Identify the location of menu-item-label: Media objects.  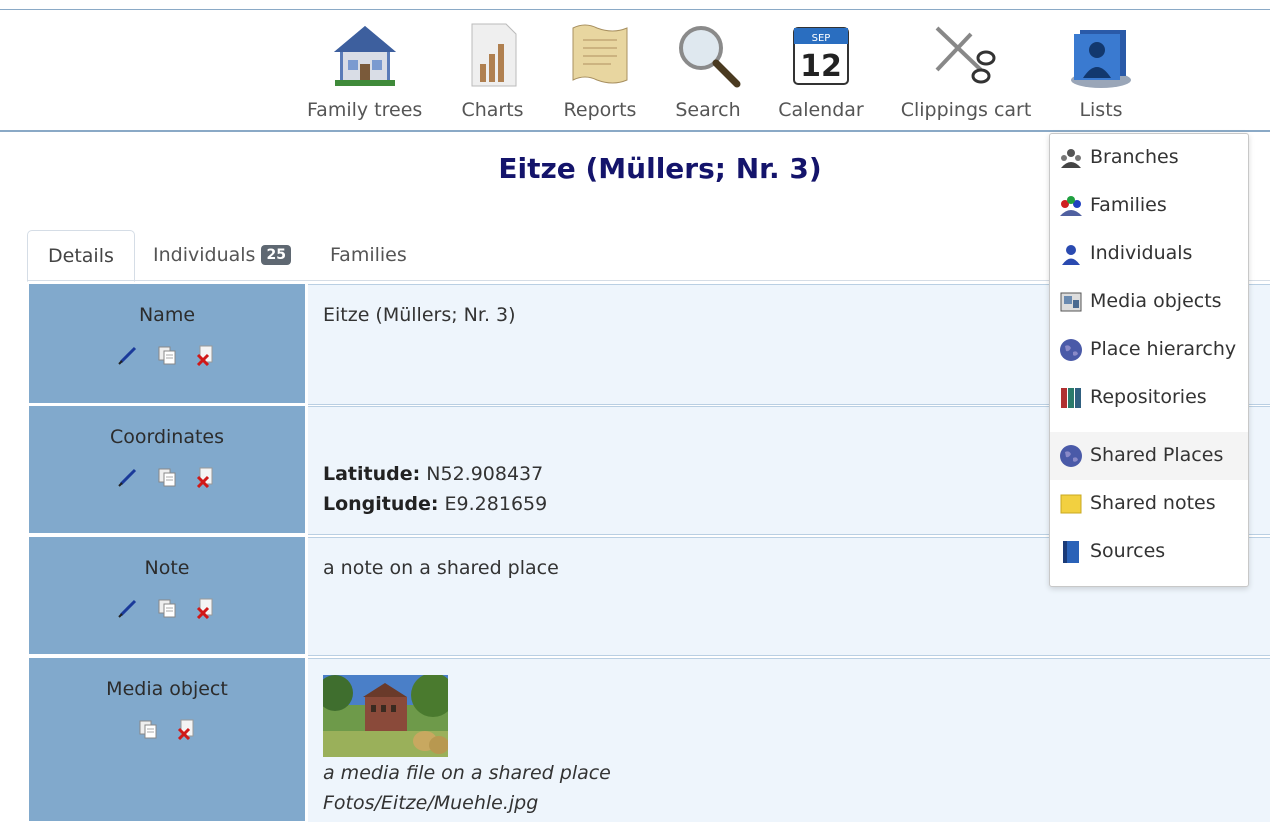
(1156, 301).